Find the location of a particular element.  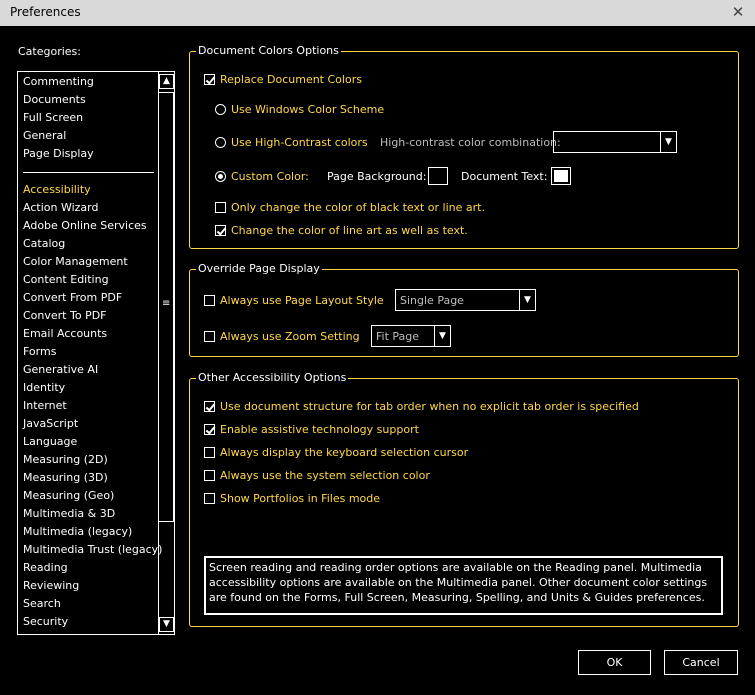

other-legend: Other Accessibility Options is located at coordinates (272, 377).